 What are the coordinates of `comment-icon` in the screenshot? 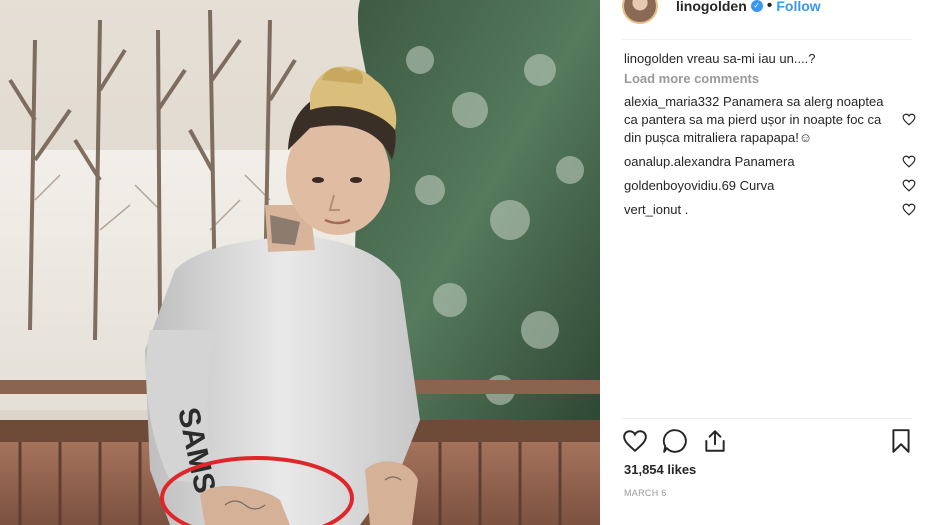 It's located at (675, 441).